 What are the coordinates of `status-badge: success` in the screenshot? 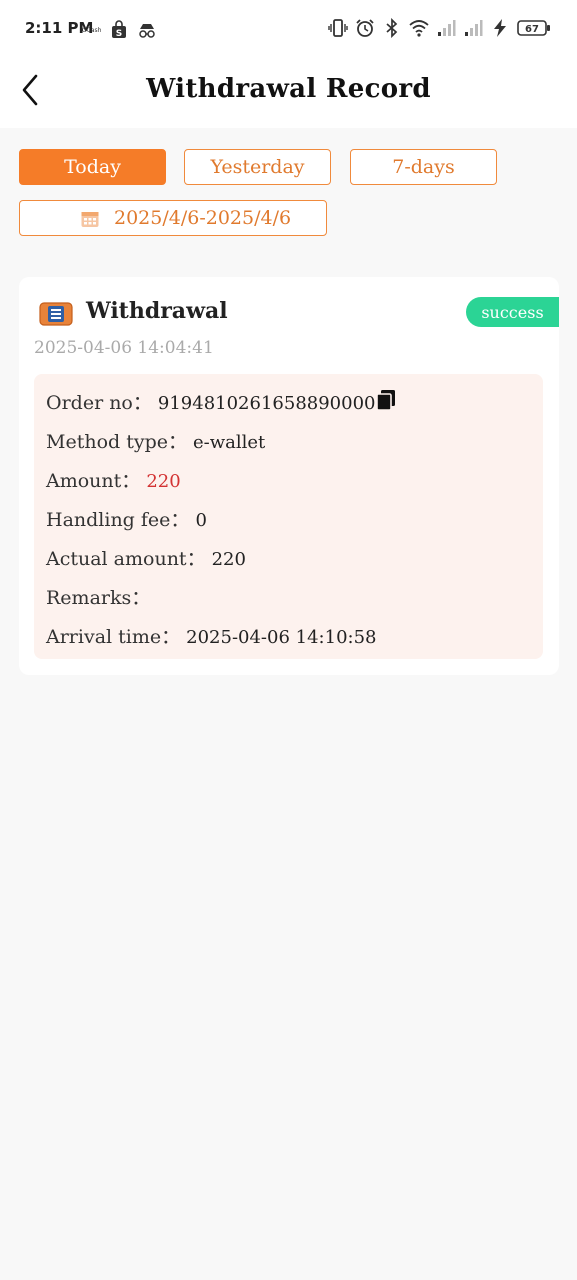 It's located at (512, 312).